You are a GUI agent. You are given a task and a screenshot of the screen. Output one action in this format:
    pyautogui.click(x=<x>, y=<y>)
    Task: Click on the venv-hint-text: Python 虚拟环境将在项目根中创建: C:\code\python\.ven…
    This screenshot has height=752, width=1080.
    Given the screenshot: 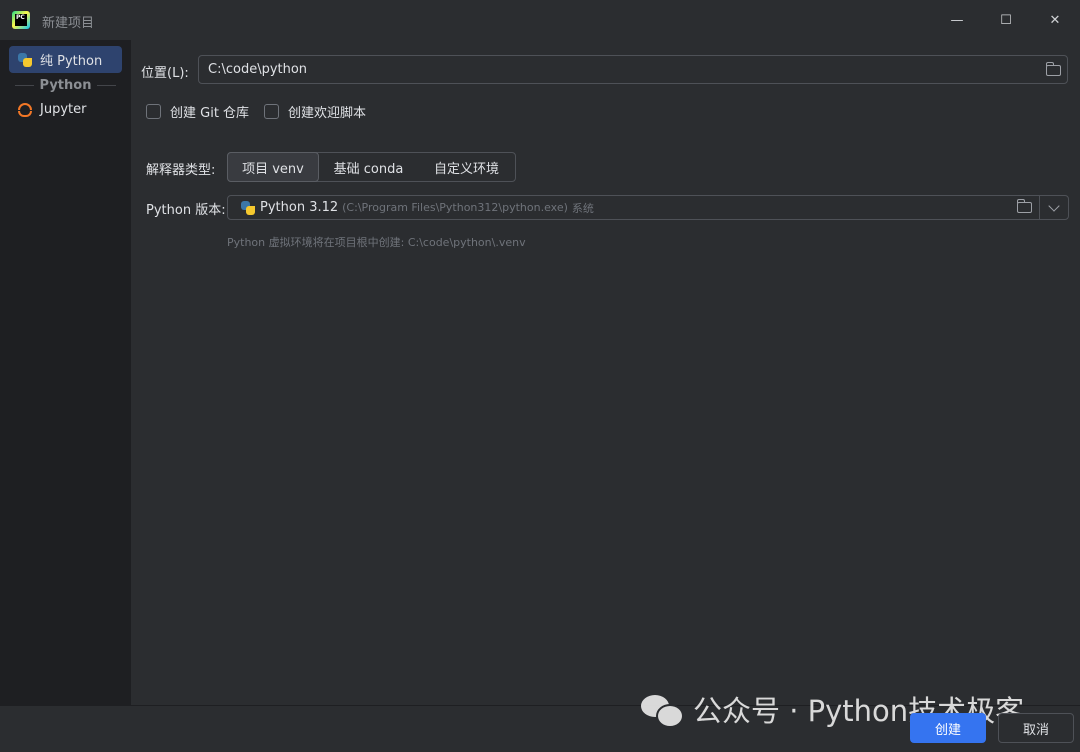 What is the action you would take?
    pyautogui.click(x=376, y=242)
    